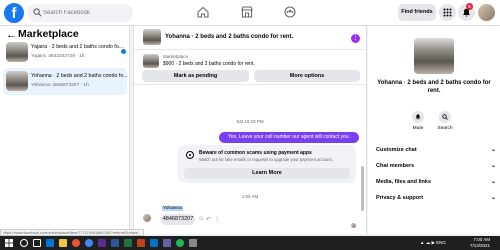 Image resolution: width=500 pixels, height=250 pixels. I want to click on clock-date: 7/13/2021, so click(480, 245).